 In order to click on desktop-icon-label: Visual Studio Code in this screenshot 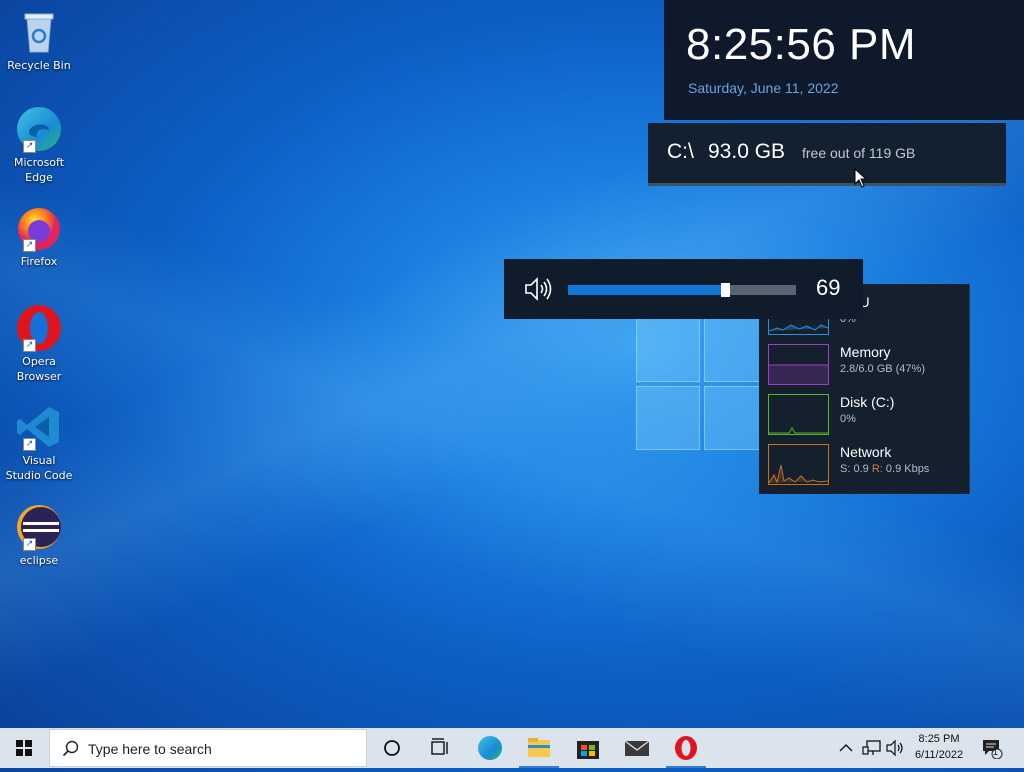, I will do `click(39, 468)`.